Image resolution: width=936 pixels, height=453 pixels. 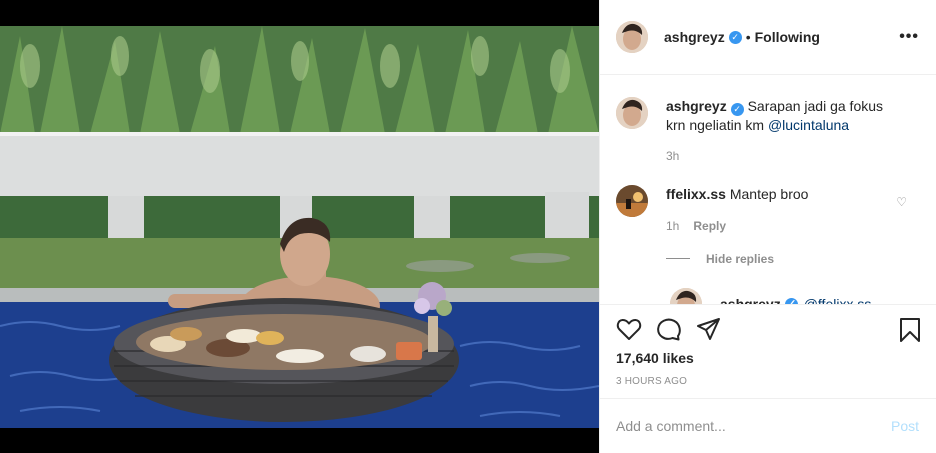 What do you see at coordinates (632, 201) in the screenshot?
I see `commenter-avatar` at bounding box center [632, 201].